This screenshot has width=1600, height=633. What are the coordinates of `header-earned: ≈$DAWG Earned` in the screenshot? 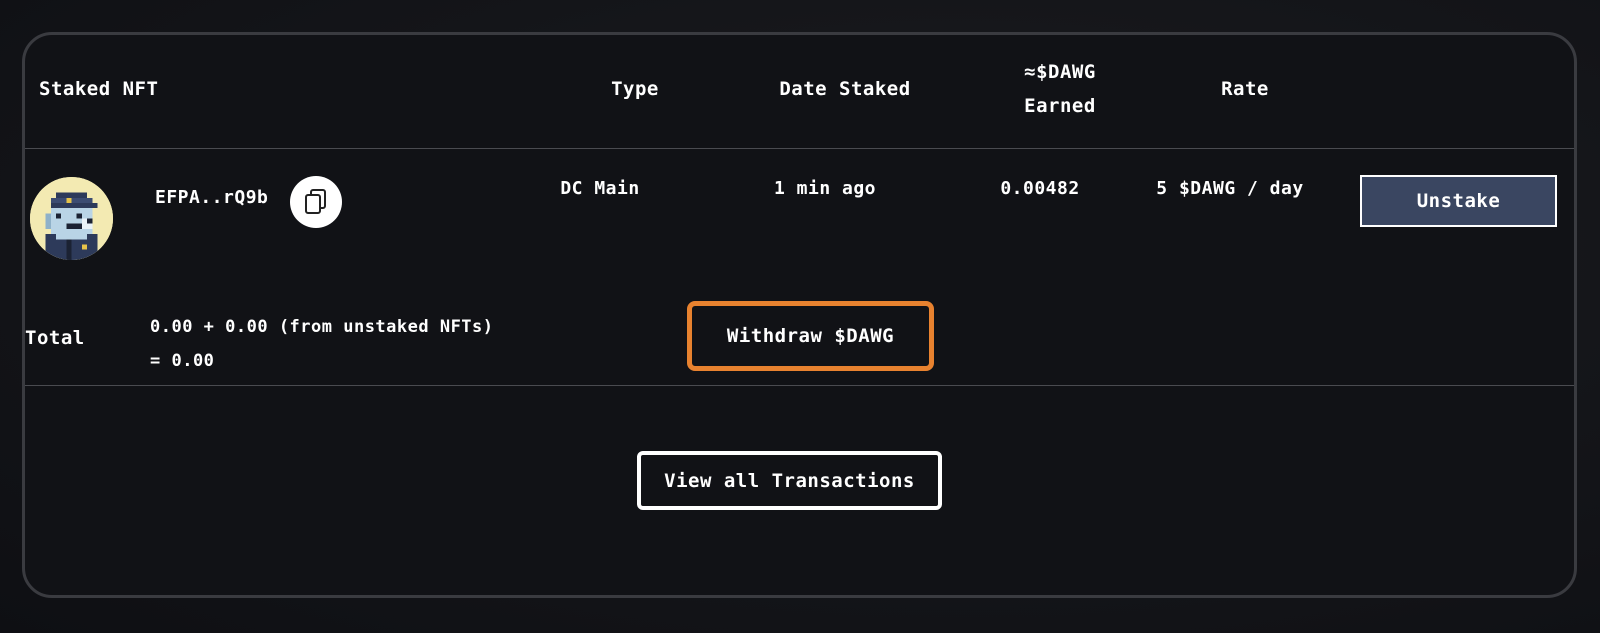 It's located at (1060, 89).